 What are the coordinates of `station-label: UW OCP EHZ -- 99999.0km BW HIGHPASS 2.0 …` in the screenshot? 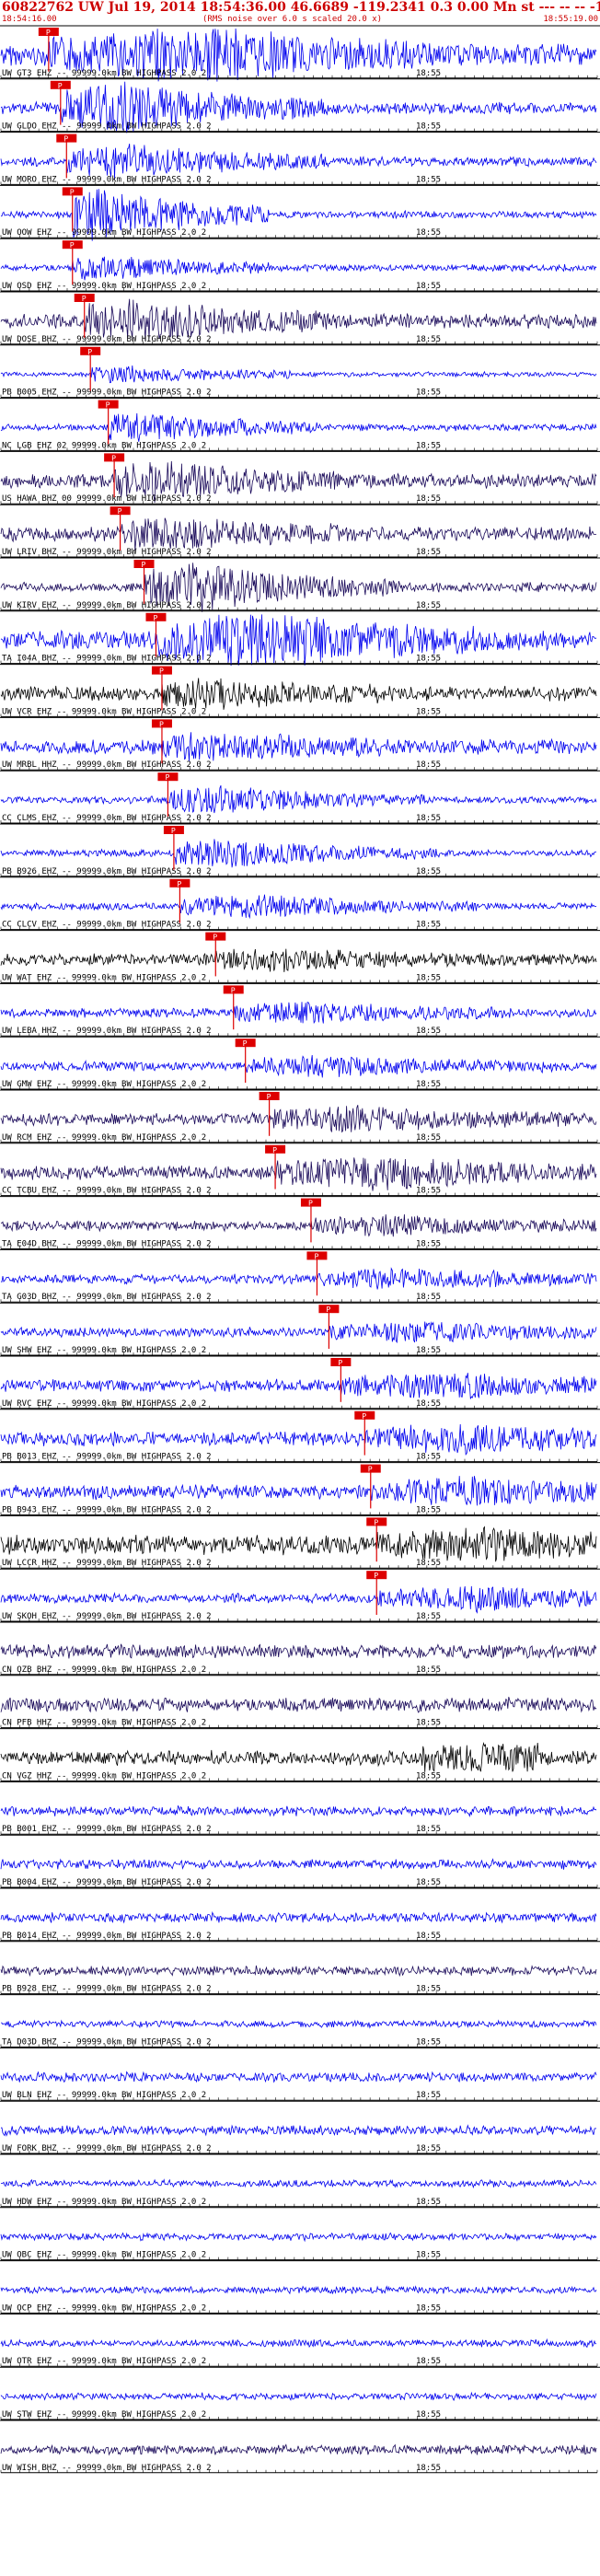 It's located at (104, 2308).